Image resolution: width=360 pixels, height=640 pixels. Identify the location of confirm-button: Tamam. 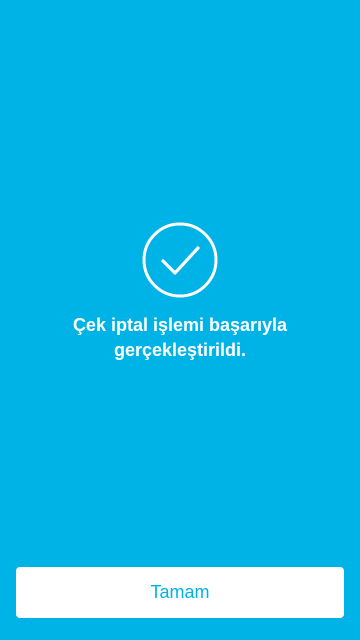
(180, 592).